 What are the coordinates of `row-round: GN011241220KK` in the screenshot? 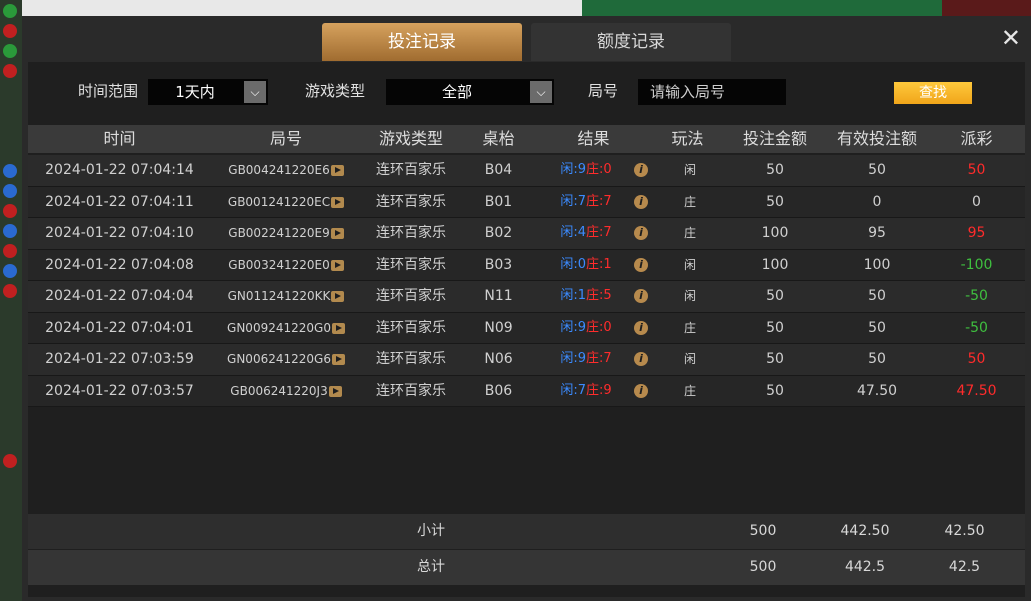 It's located at (286, 296).